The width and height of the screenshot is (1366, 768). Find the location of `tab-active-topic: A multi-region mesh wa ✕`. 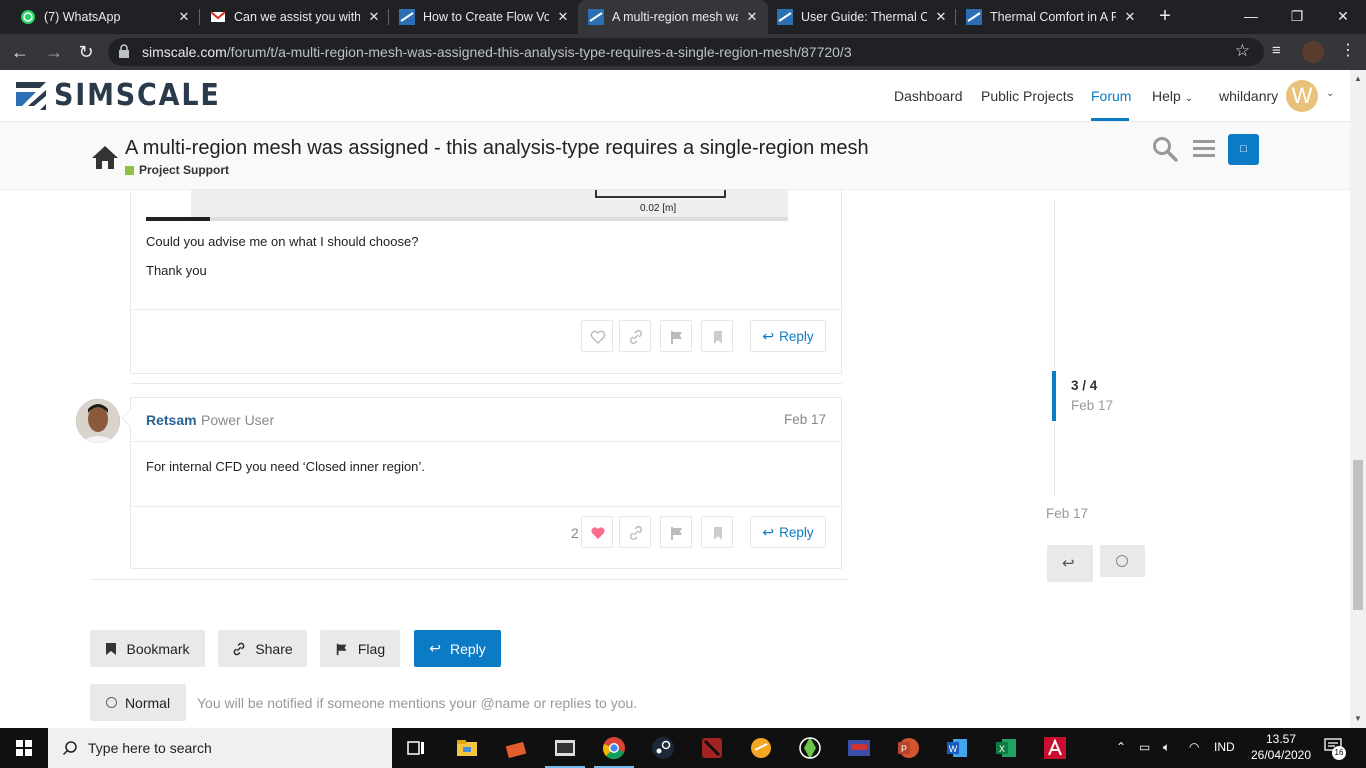

tab-active-topic: A multi-region mesh wa ✕ is located at coordinates (673, 17).